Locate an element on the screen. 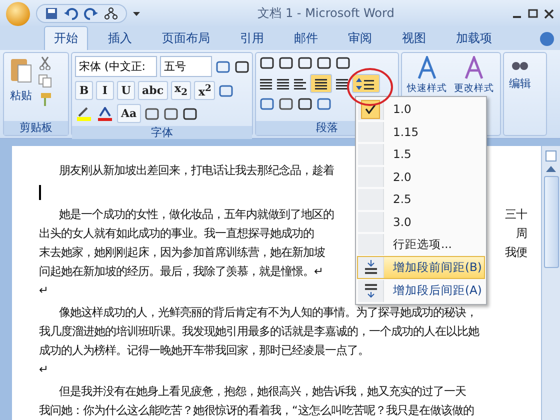 This screenshot has width=560, height=420. format-button: x$^{2}$ is located at coordinates (205, 90).